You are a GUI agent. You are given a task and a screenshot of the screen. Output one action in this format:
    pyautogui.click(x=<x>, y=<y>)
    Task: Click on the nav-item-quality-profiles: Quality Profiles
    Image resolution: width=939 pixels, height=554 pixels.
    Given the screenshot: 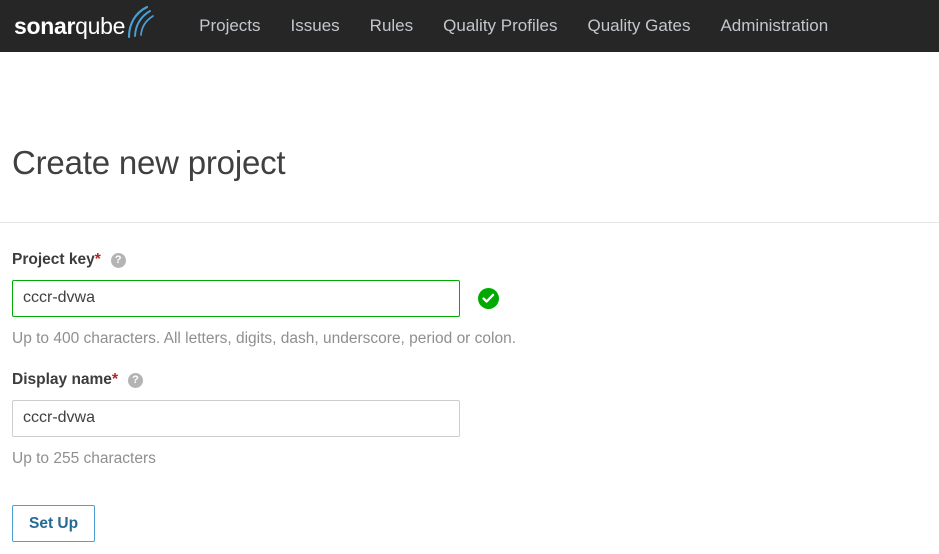 What is the action you would take?
    pyautogui.click(x=500, y=25)
    